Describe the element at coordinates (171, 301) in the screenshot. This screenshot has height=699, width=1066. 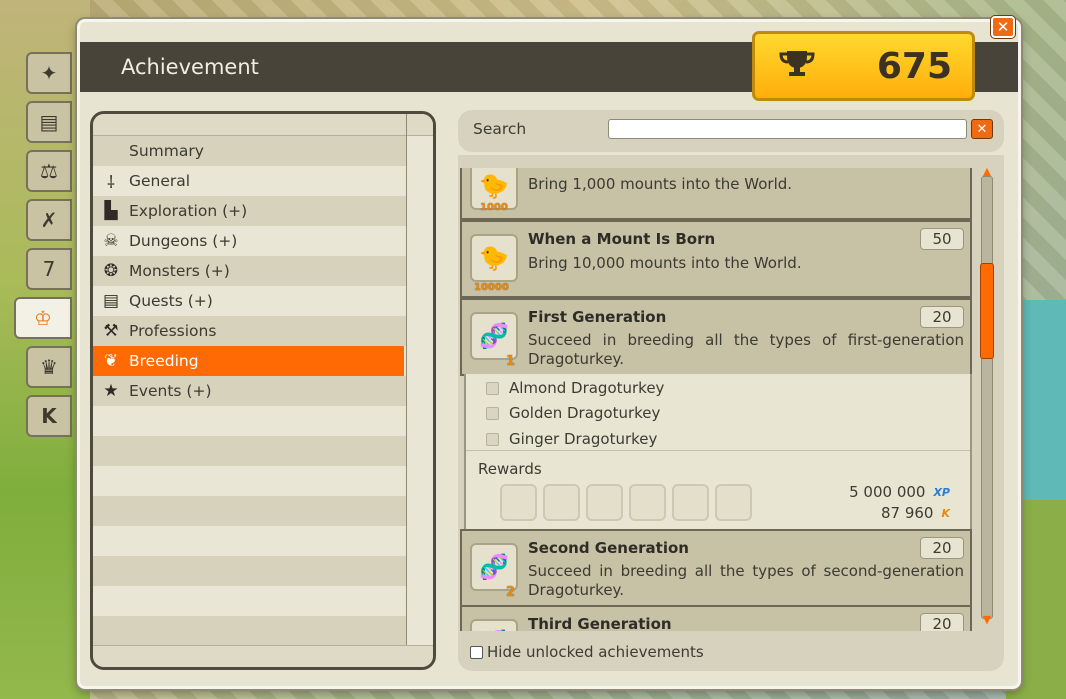
I see `category-label: Quests (+)` at that location.